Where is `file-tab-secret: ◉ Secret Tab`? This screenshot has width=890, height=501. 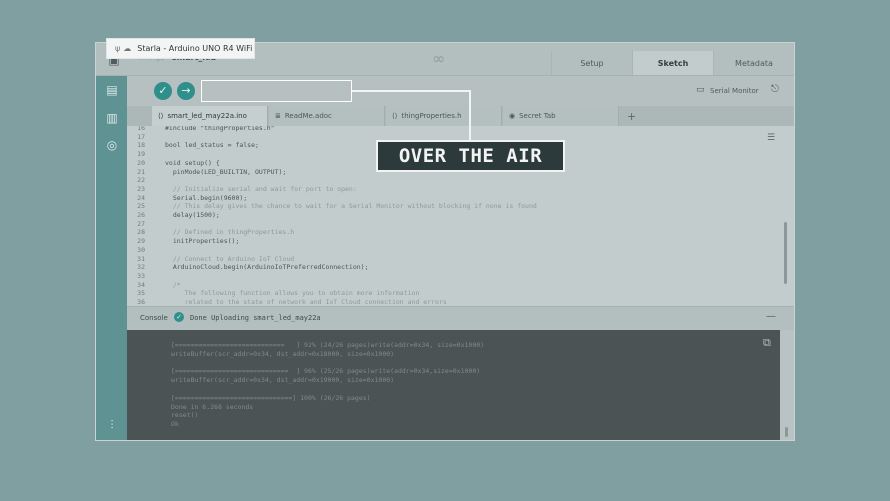 file-tab-secret: ◉ Secret Tab is located at coordinates (561, 116).